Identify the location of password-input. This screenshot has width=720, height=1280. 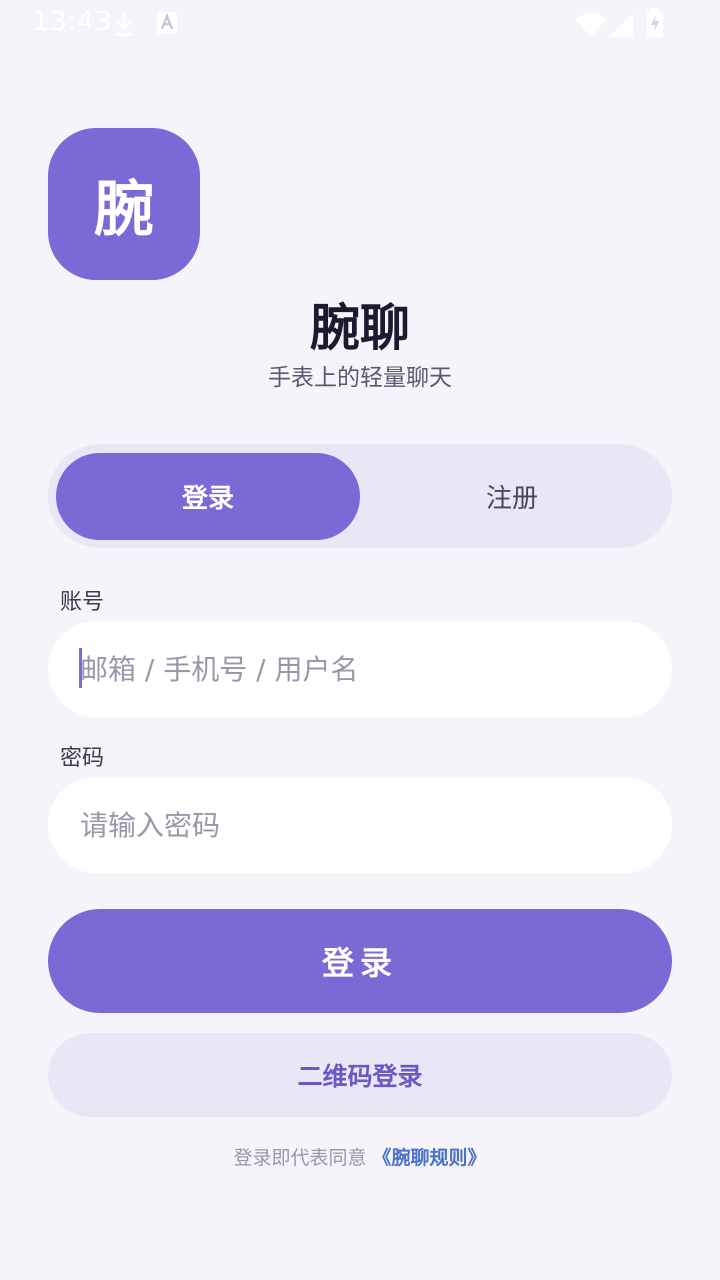
(365, 825).